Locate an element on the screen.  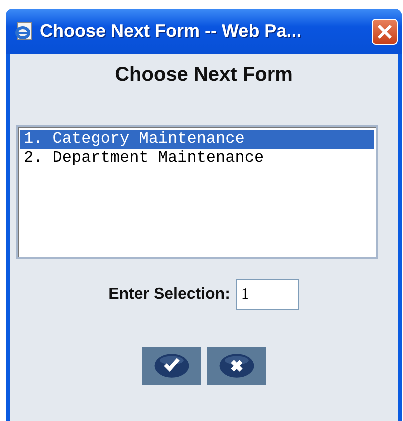
selection-label: Enter Selection: is located at coordinates (169, 295).